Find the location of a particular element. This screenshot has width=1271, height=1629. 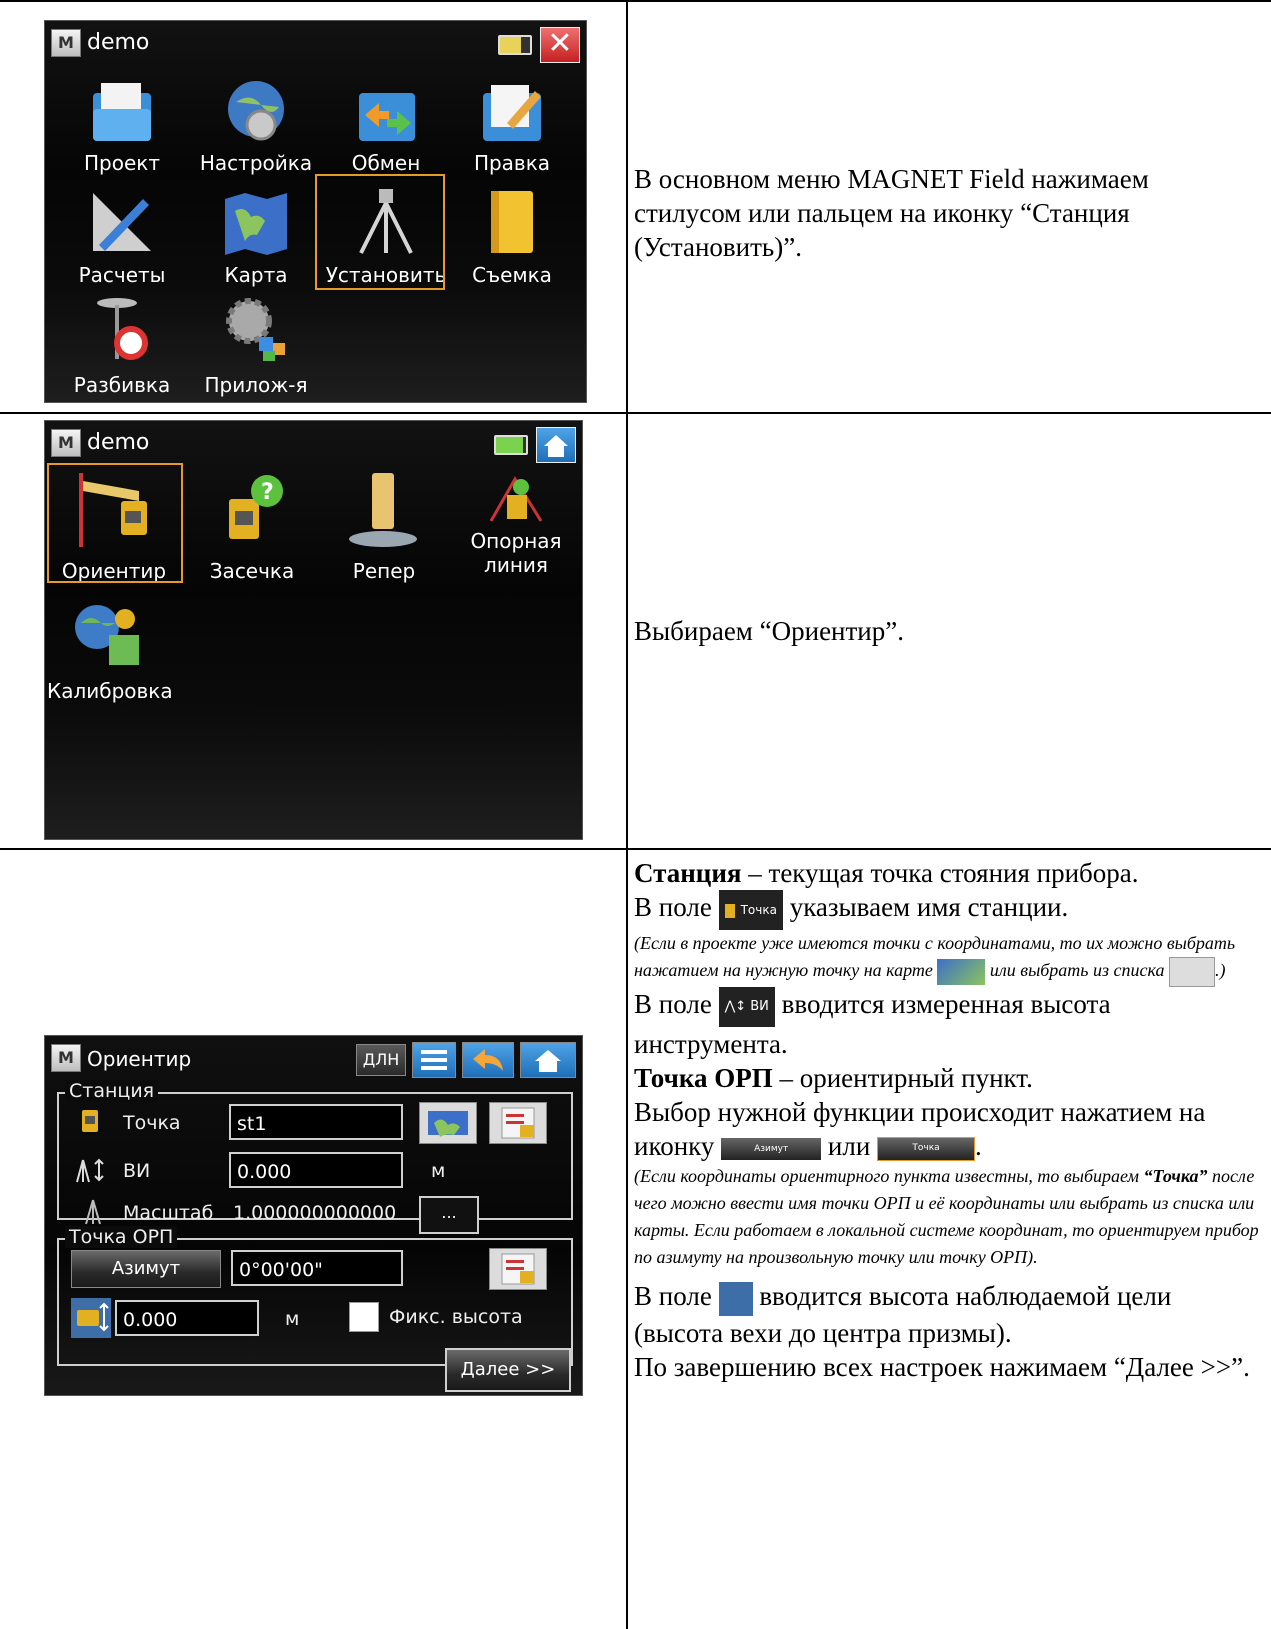

tile-label: Разбивка is located at coordinates (122, 385).